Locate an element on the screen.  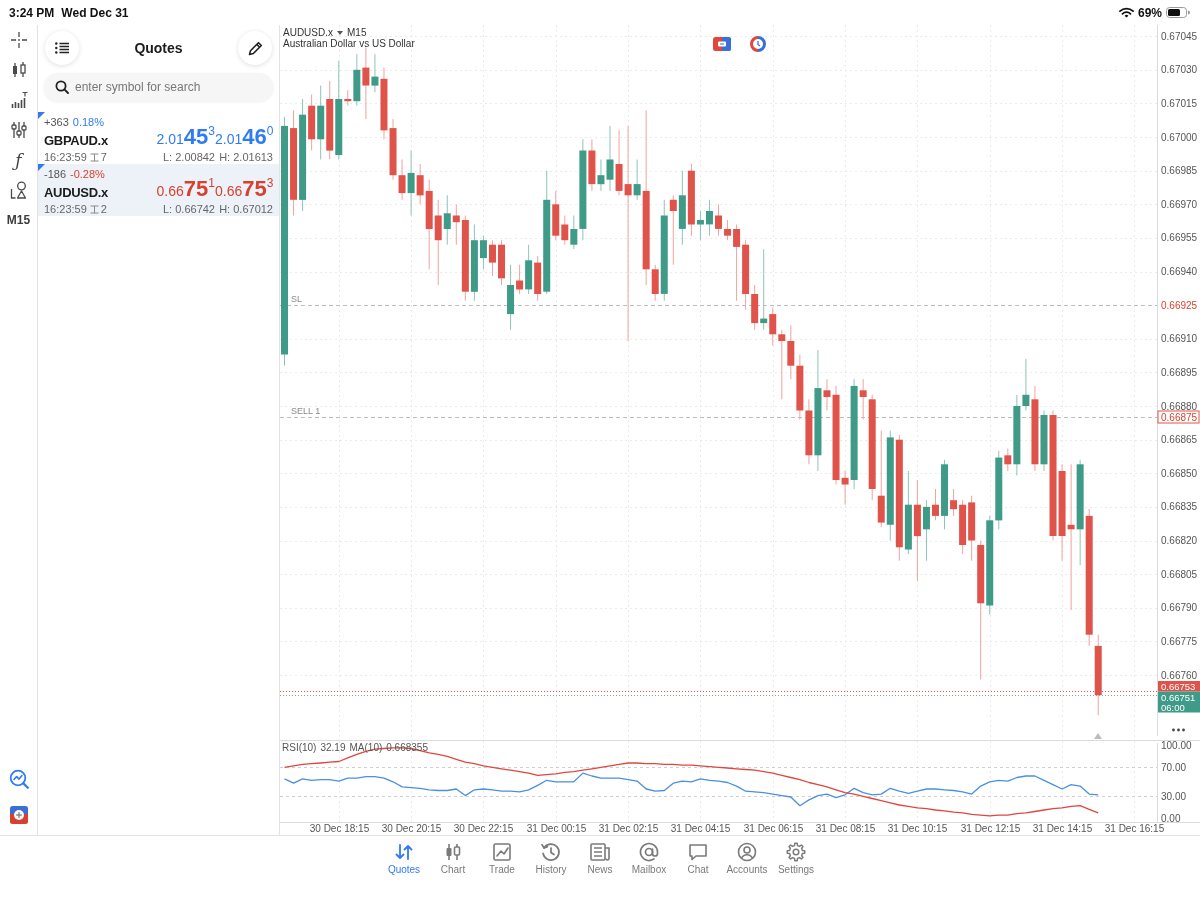
pencil-icon is located at coordinates (255, 48).